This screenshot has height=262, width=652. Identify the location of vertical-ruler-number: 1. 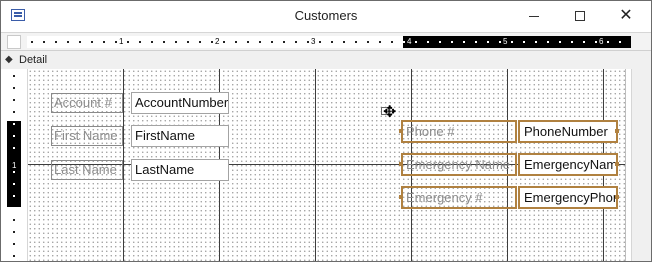
(14, 165).